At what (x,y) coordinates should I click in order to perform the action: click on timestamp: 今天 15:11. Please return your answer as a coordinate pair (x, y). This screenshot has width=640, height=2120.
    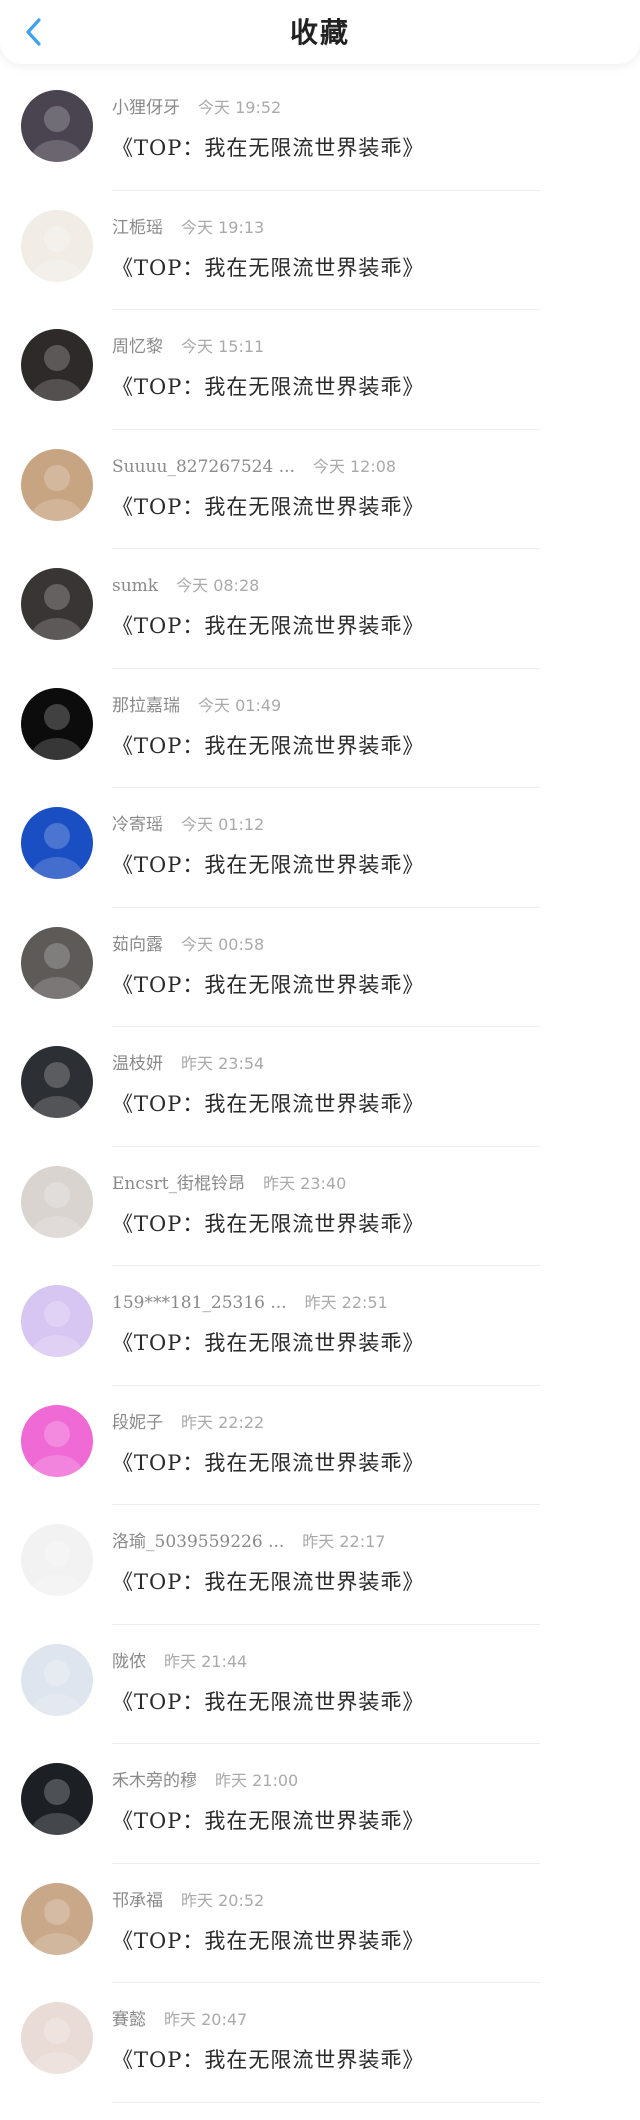
    Looking at the image, I should click on (223, 346).